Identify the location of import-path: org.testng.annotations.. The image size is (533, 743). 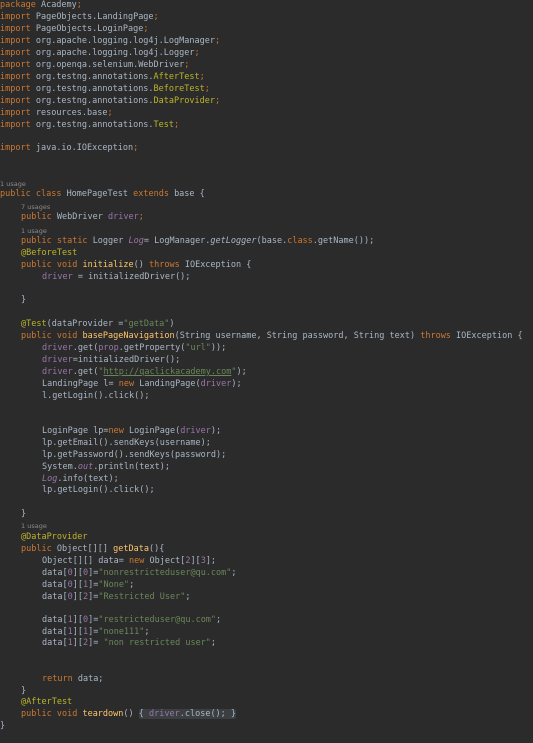
(94, 77).